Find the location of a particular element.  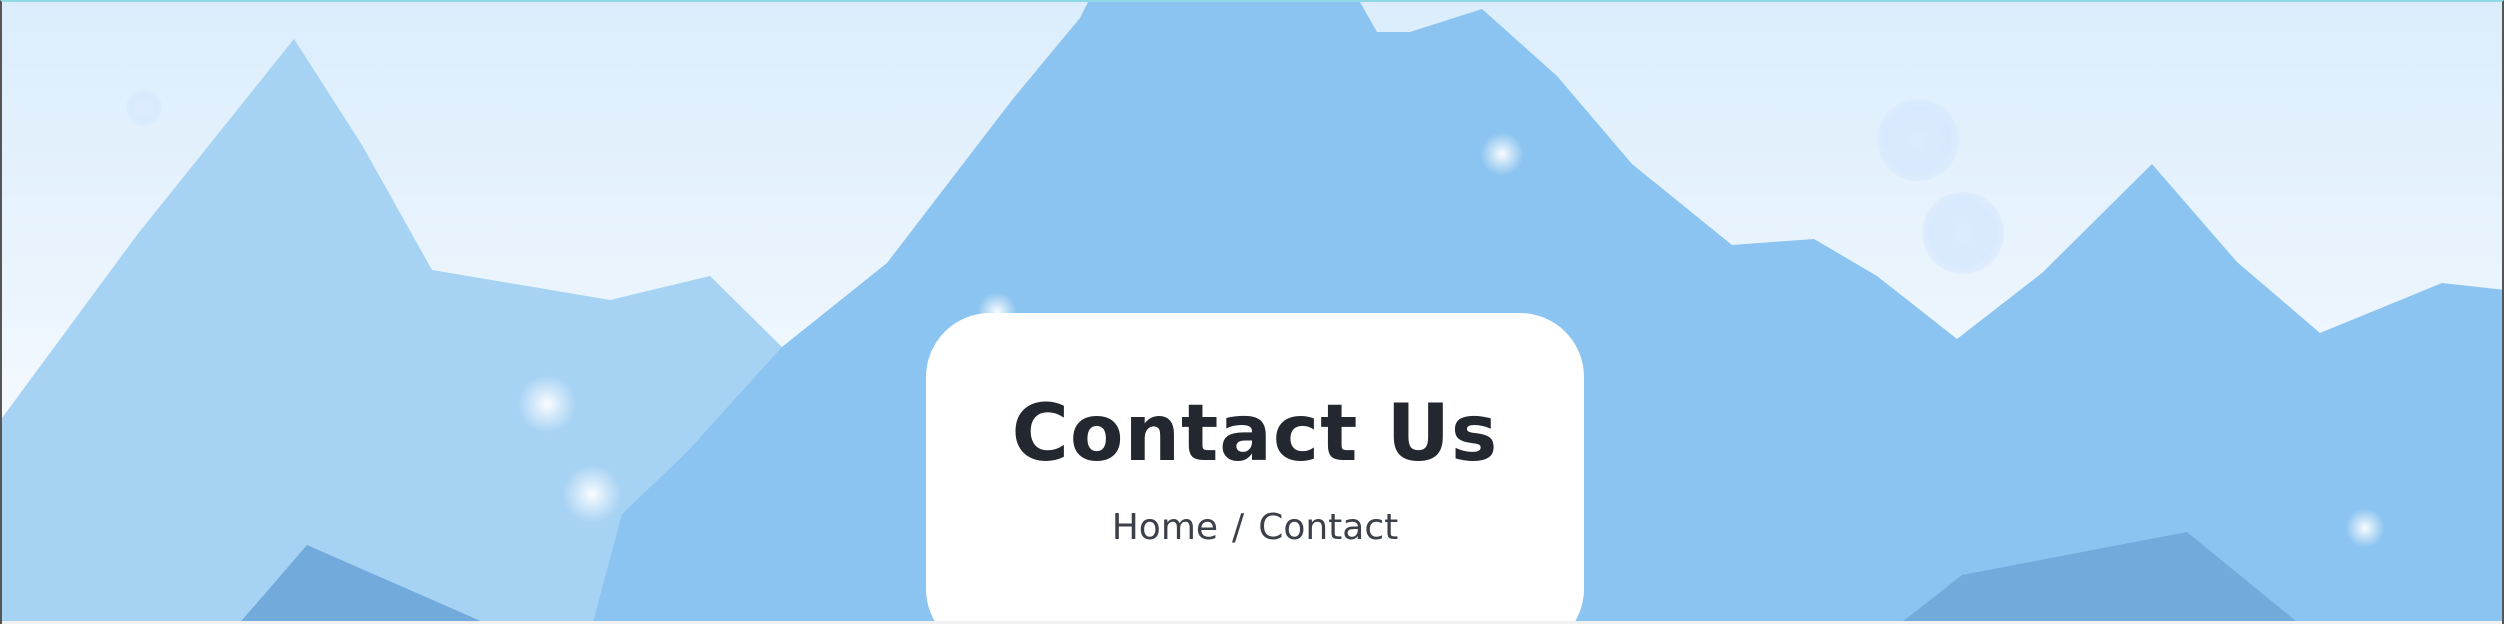

page-title-card: Contact Us Home / Contact is located at coordinates (1255, 468).